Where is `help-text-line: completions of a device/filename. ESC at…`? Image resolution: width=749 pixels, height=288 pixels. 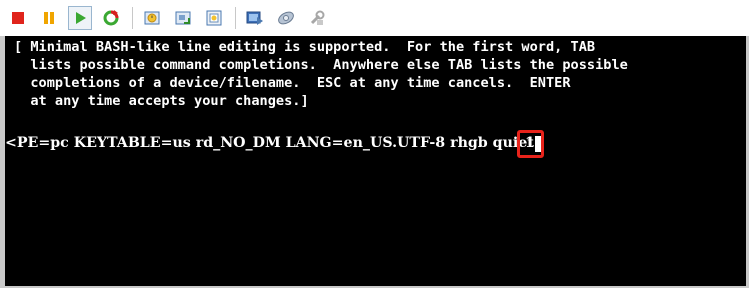 help-text-line: completions of a device/filename. ESC at… is located at coordinates (292, 83).